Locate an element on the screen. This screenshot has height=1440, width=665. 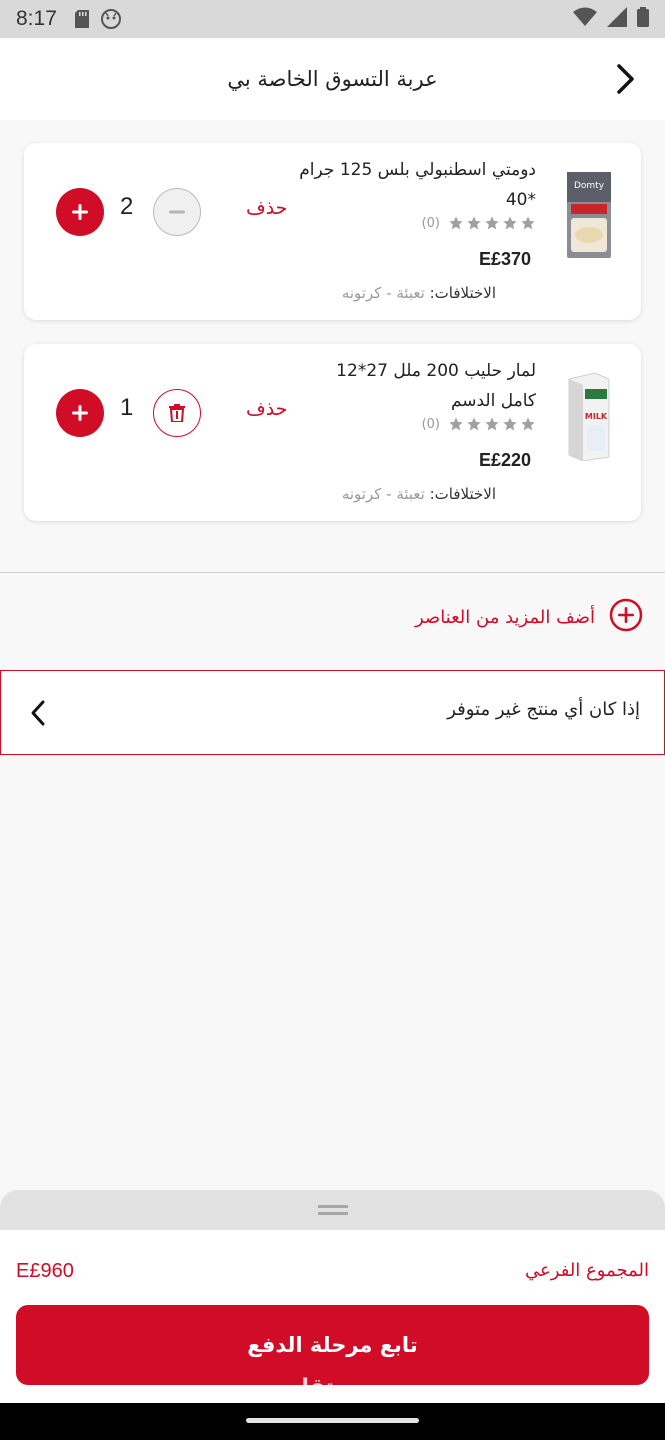
unavailable-option-row: إذا كان أي منتج غير متوفر is located at coordinates (332, 712).